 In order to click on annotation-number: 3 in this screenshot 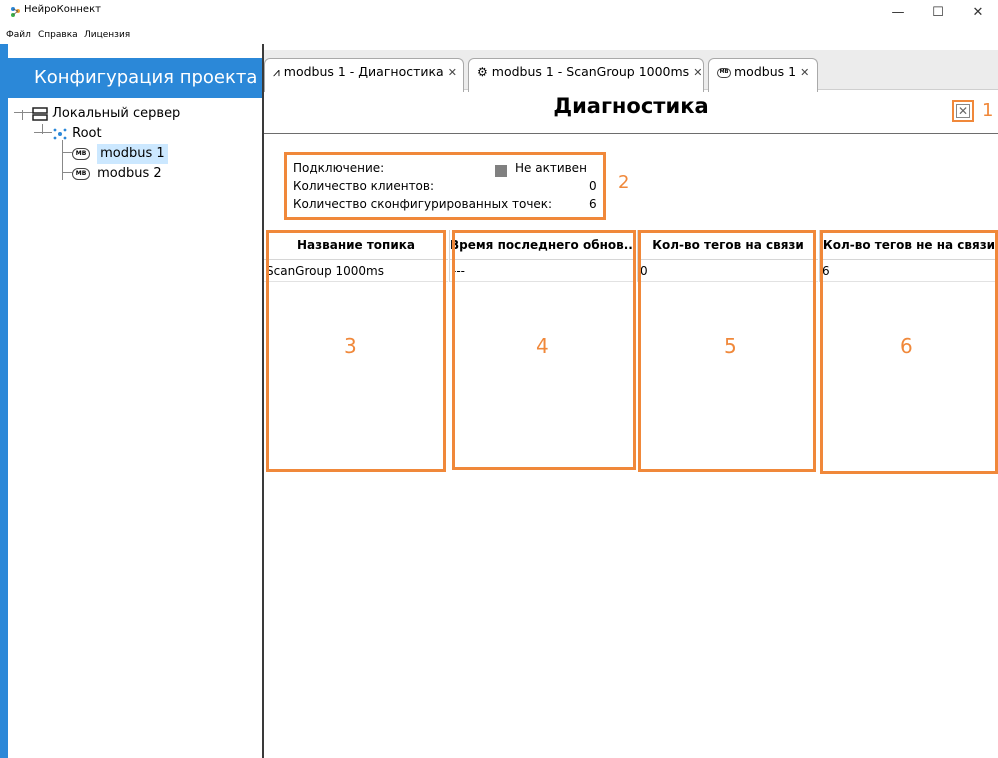, I will do `click(350, 346)`.